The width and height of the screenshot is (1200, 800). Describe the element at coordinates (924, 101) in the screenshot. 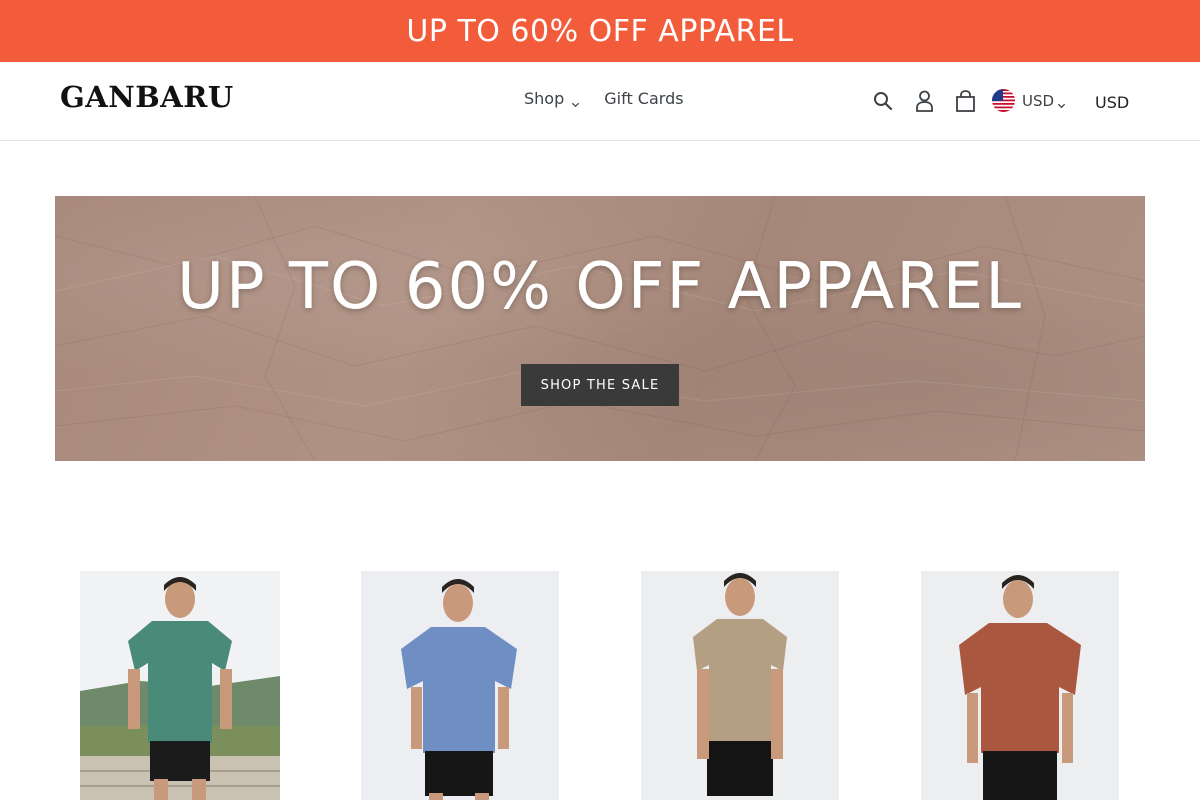

I see `account-icon` at that location.